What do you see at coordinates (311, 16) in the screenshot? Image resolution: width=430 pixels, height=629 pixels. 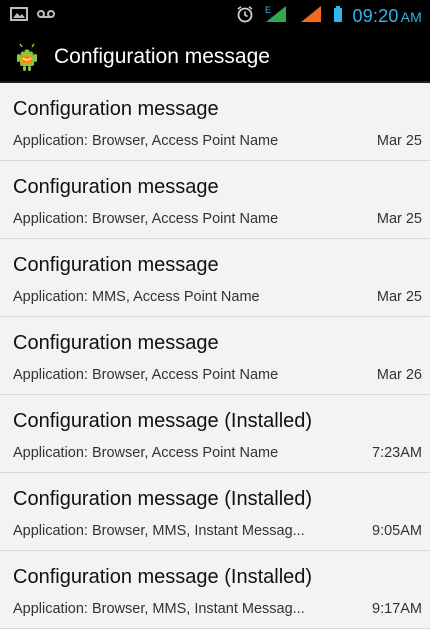 I see `signal-icon` at bounding box center [311, 16].